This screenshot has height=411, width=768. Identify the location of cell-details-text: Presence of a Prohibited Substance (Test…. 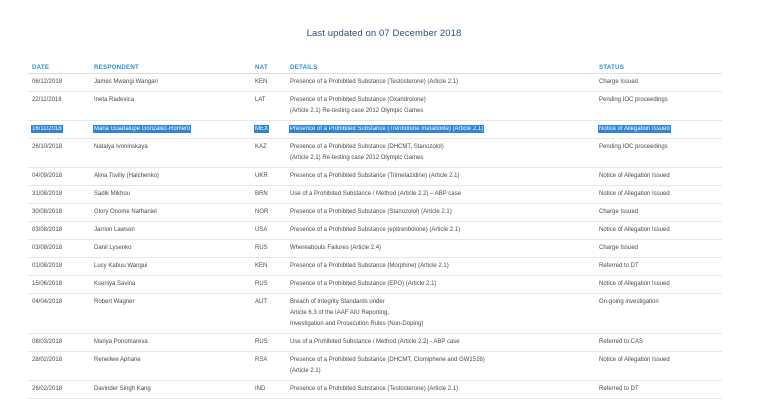
(374, 389).